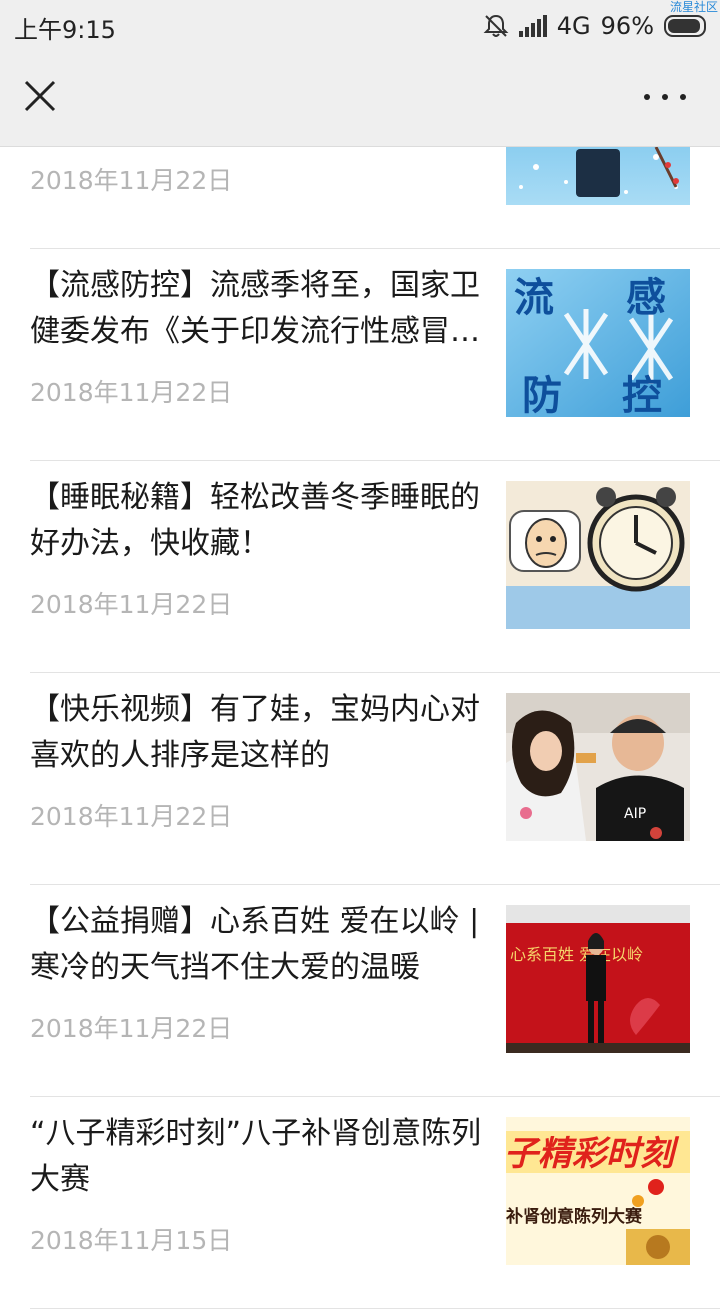  Describe the element at coordinates (255, 944) in the screenshot. I see `article-title: 【公益捐赠】心系百姓 爱在以岭 | 寒冷的天气挡不住大爱的温暖` at that location.